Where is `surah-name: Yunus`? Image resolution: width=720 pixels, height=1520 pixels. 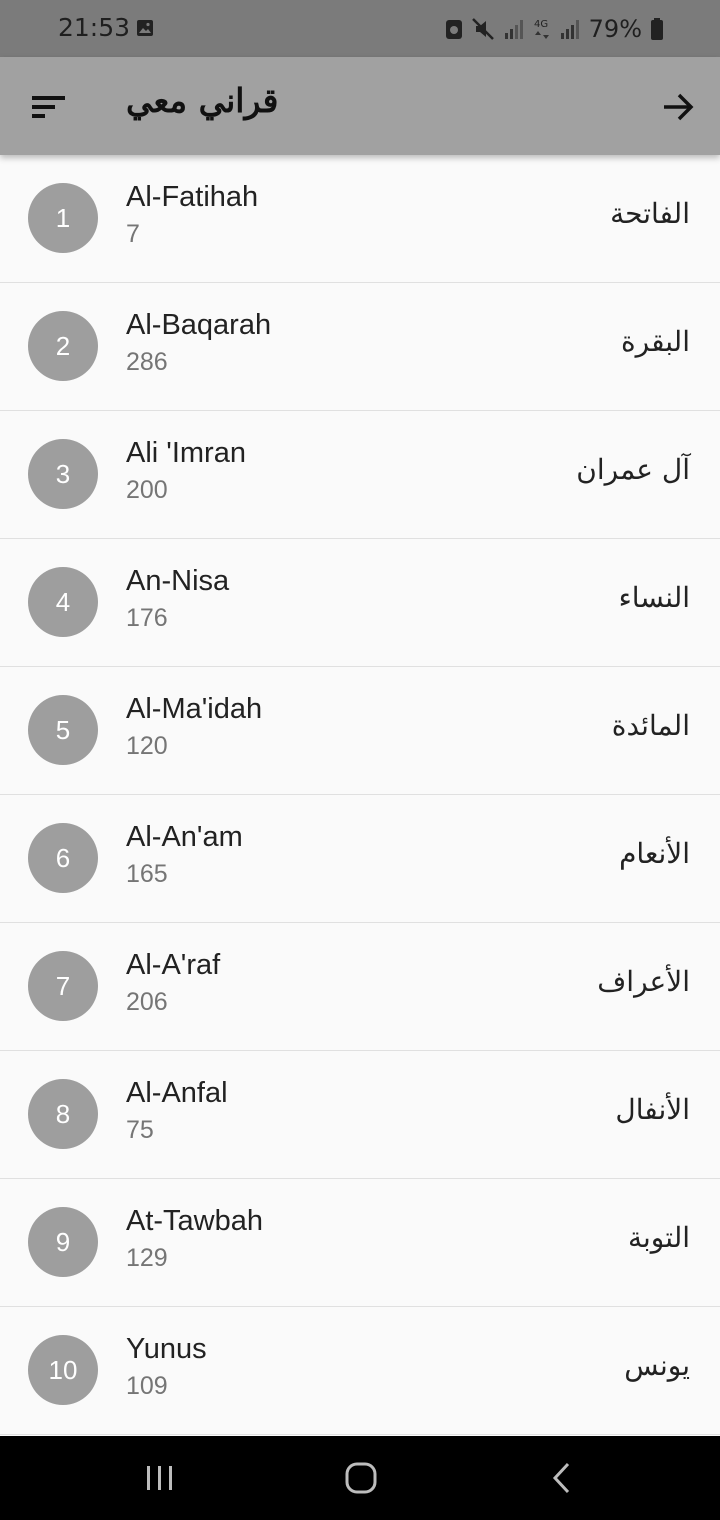
surah-name: Yunus is located at coordinates (166, 1349).